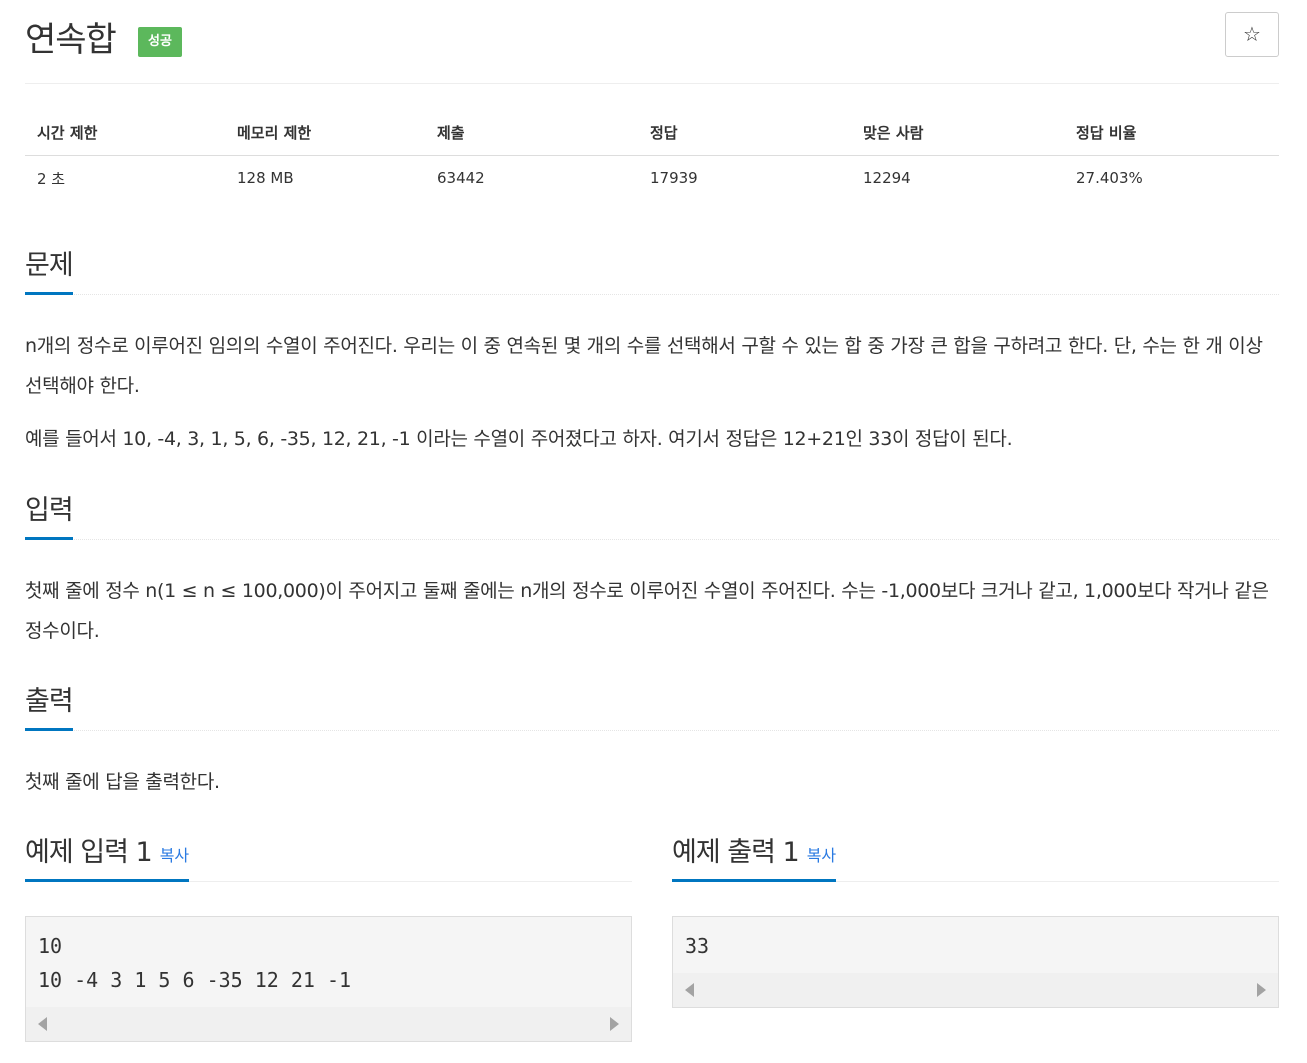  What do you see at coordinates (887, 178) in the screenshot?
I see `value-solvers: 12294` at bounding box center [887, 178].